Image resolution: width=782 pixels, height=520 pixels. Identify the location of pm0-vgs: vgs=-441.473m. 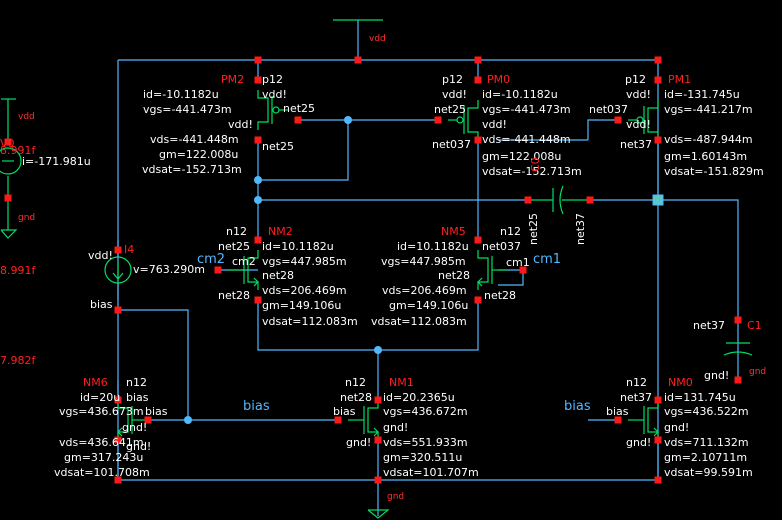
(526, 109).